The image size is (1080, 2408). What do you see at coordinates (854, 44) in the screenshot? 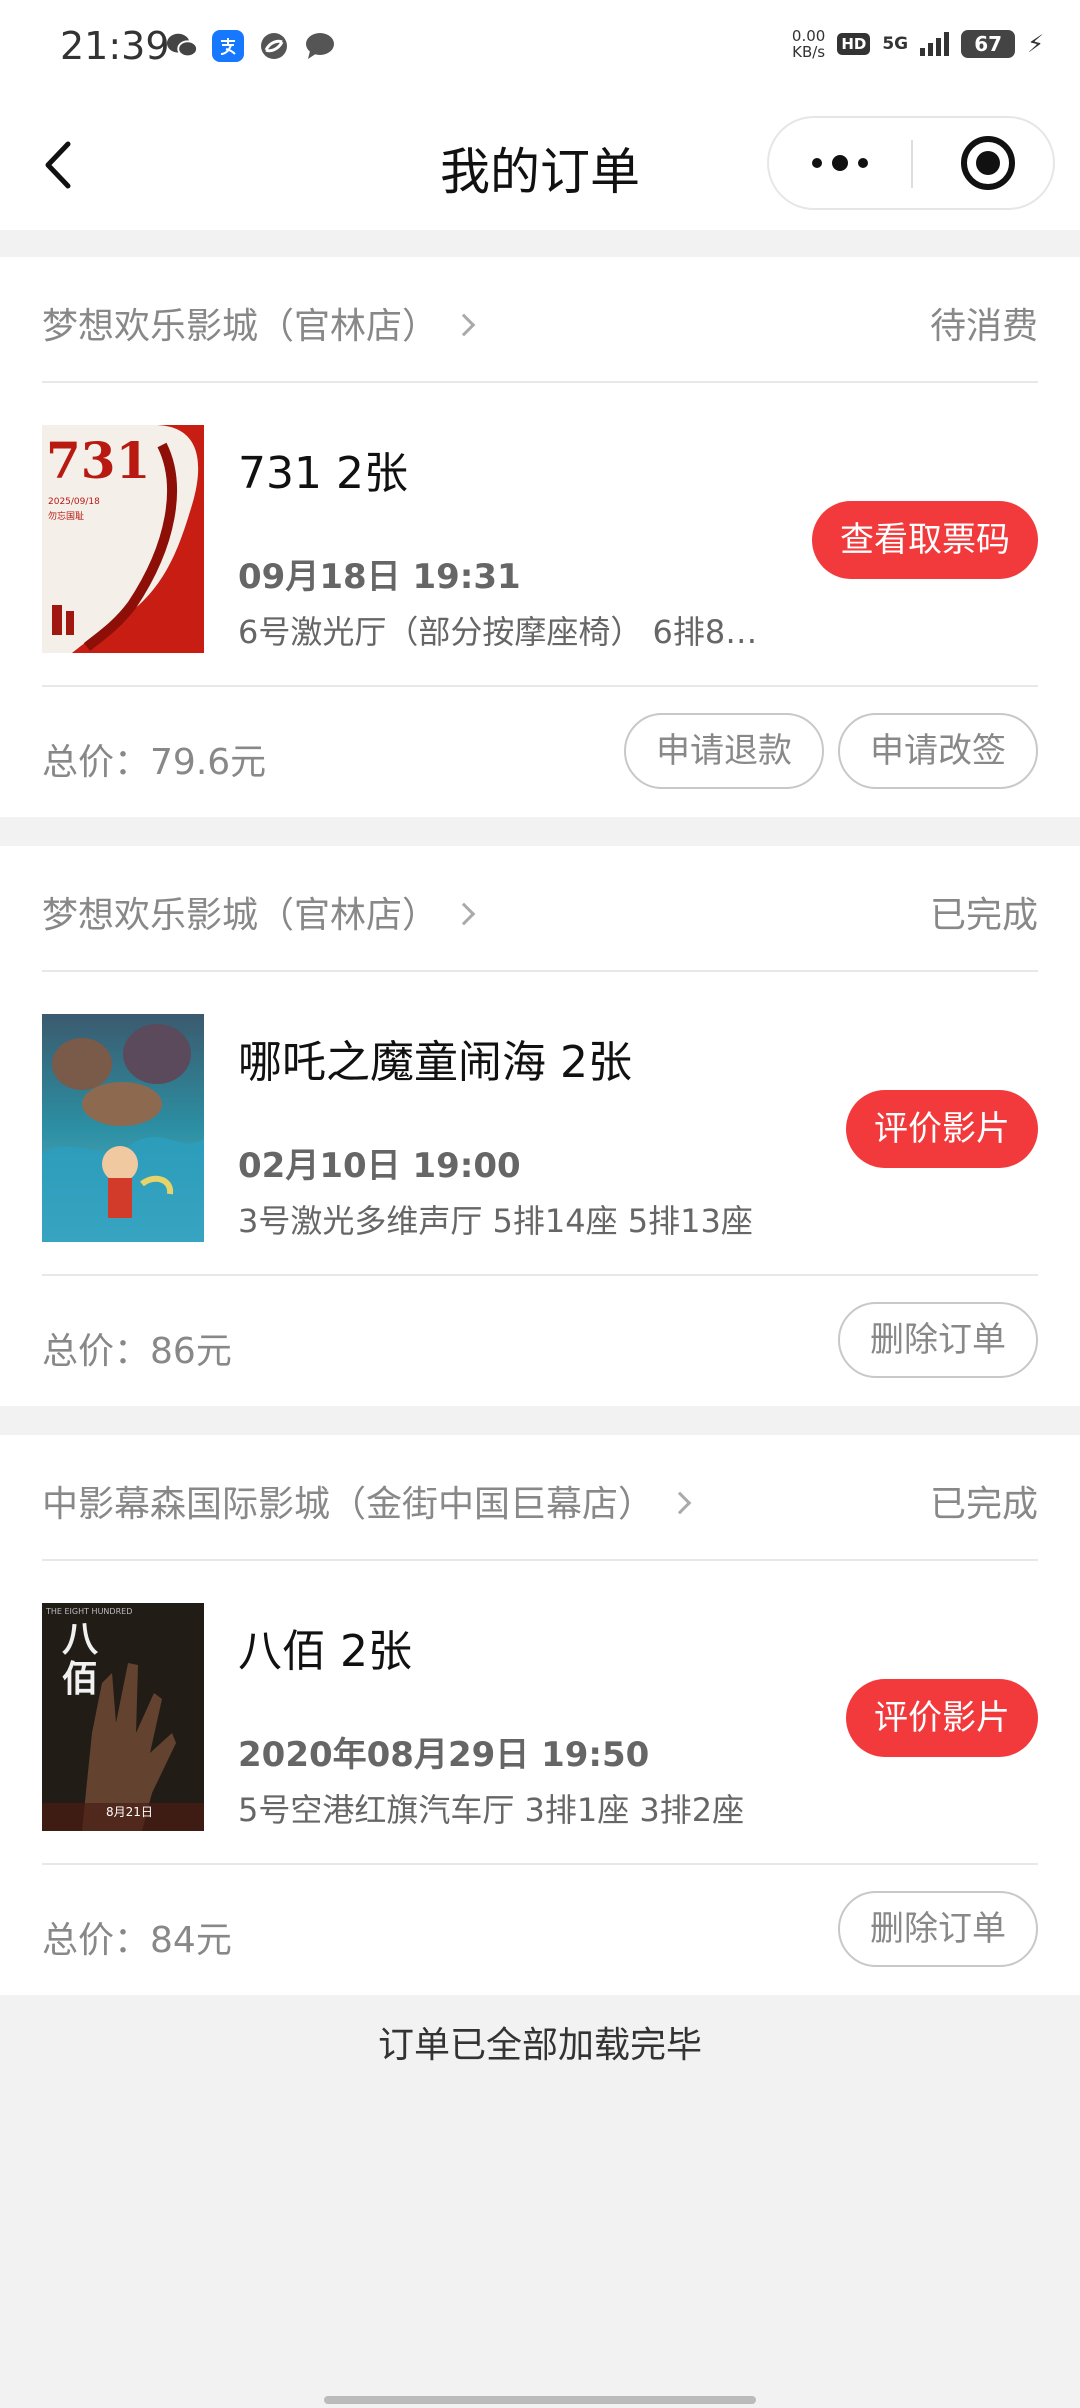
I see `hd-badge: HD` at bounding box center [854, 44].